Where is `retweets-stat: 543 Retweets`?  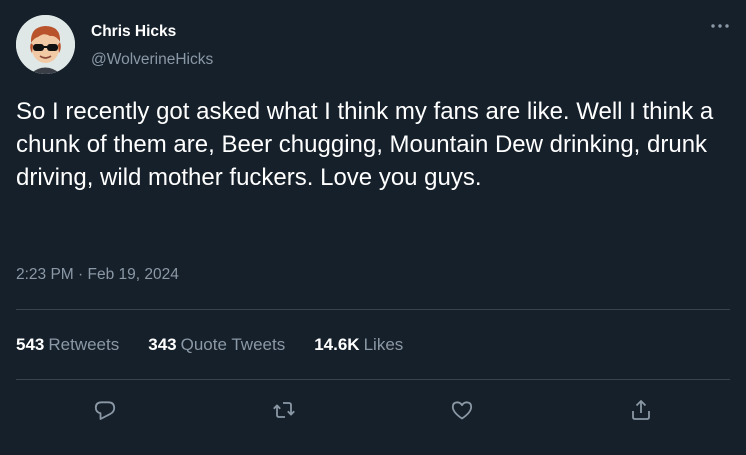 retweets-stat: 543 Retweets is located at coordinates (67, 345).